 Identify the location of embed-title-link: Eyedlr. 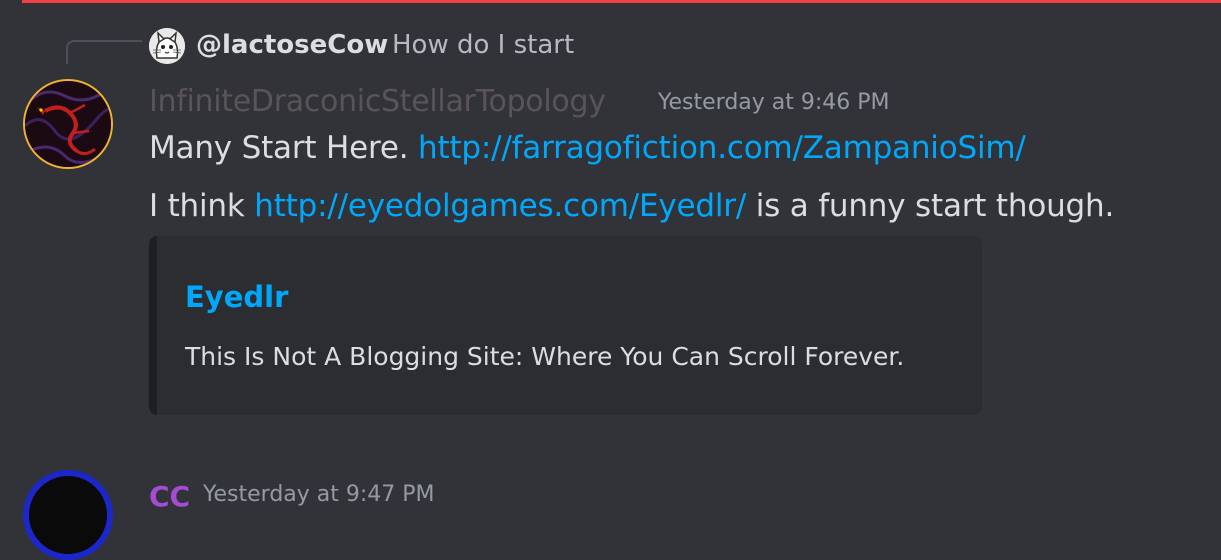
(236, 297).